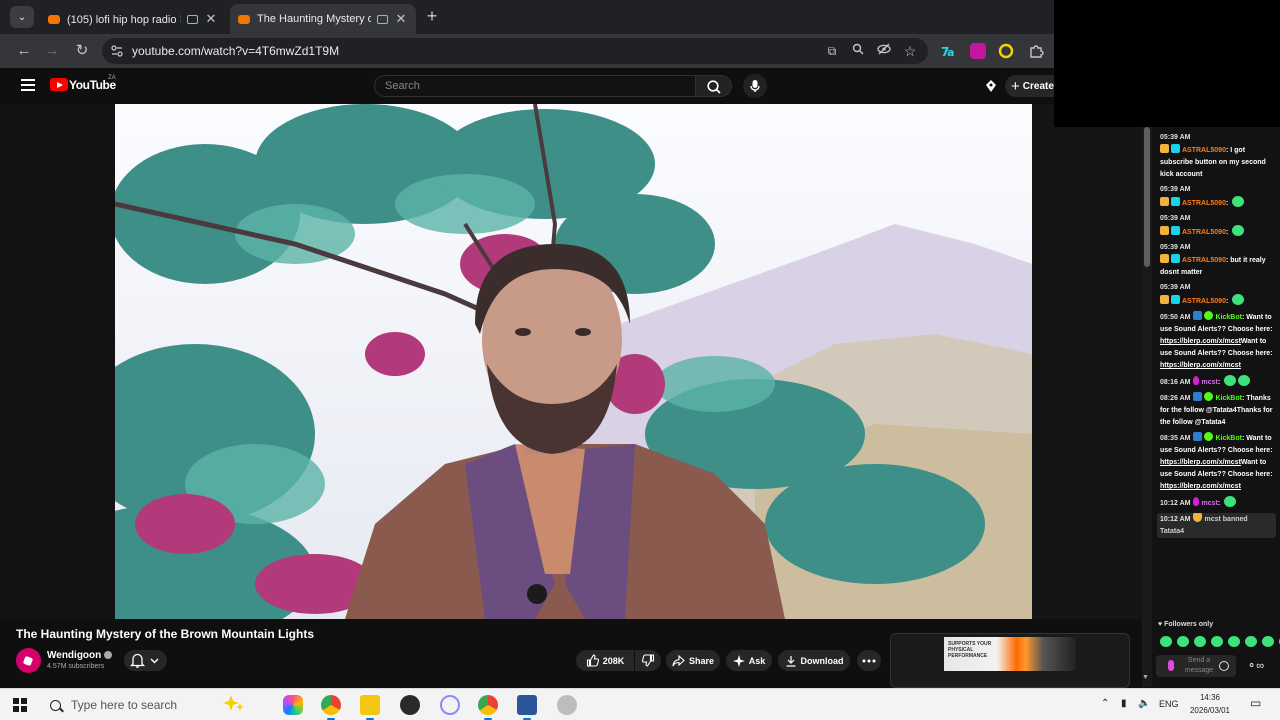  Describe the element at coordinates (832, 51) in the screenshot. I see `cast-icon: ⧉` at that location.